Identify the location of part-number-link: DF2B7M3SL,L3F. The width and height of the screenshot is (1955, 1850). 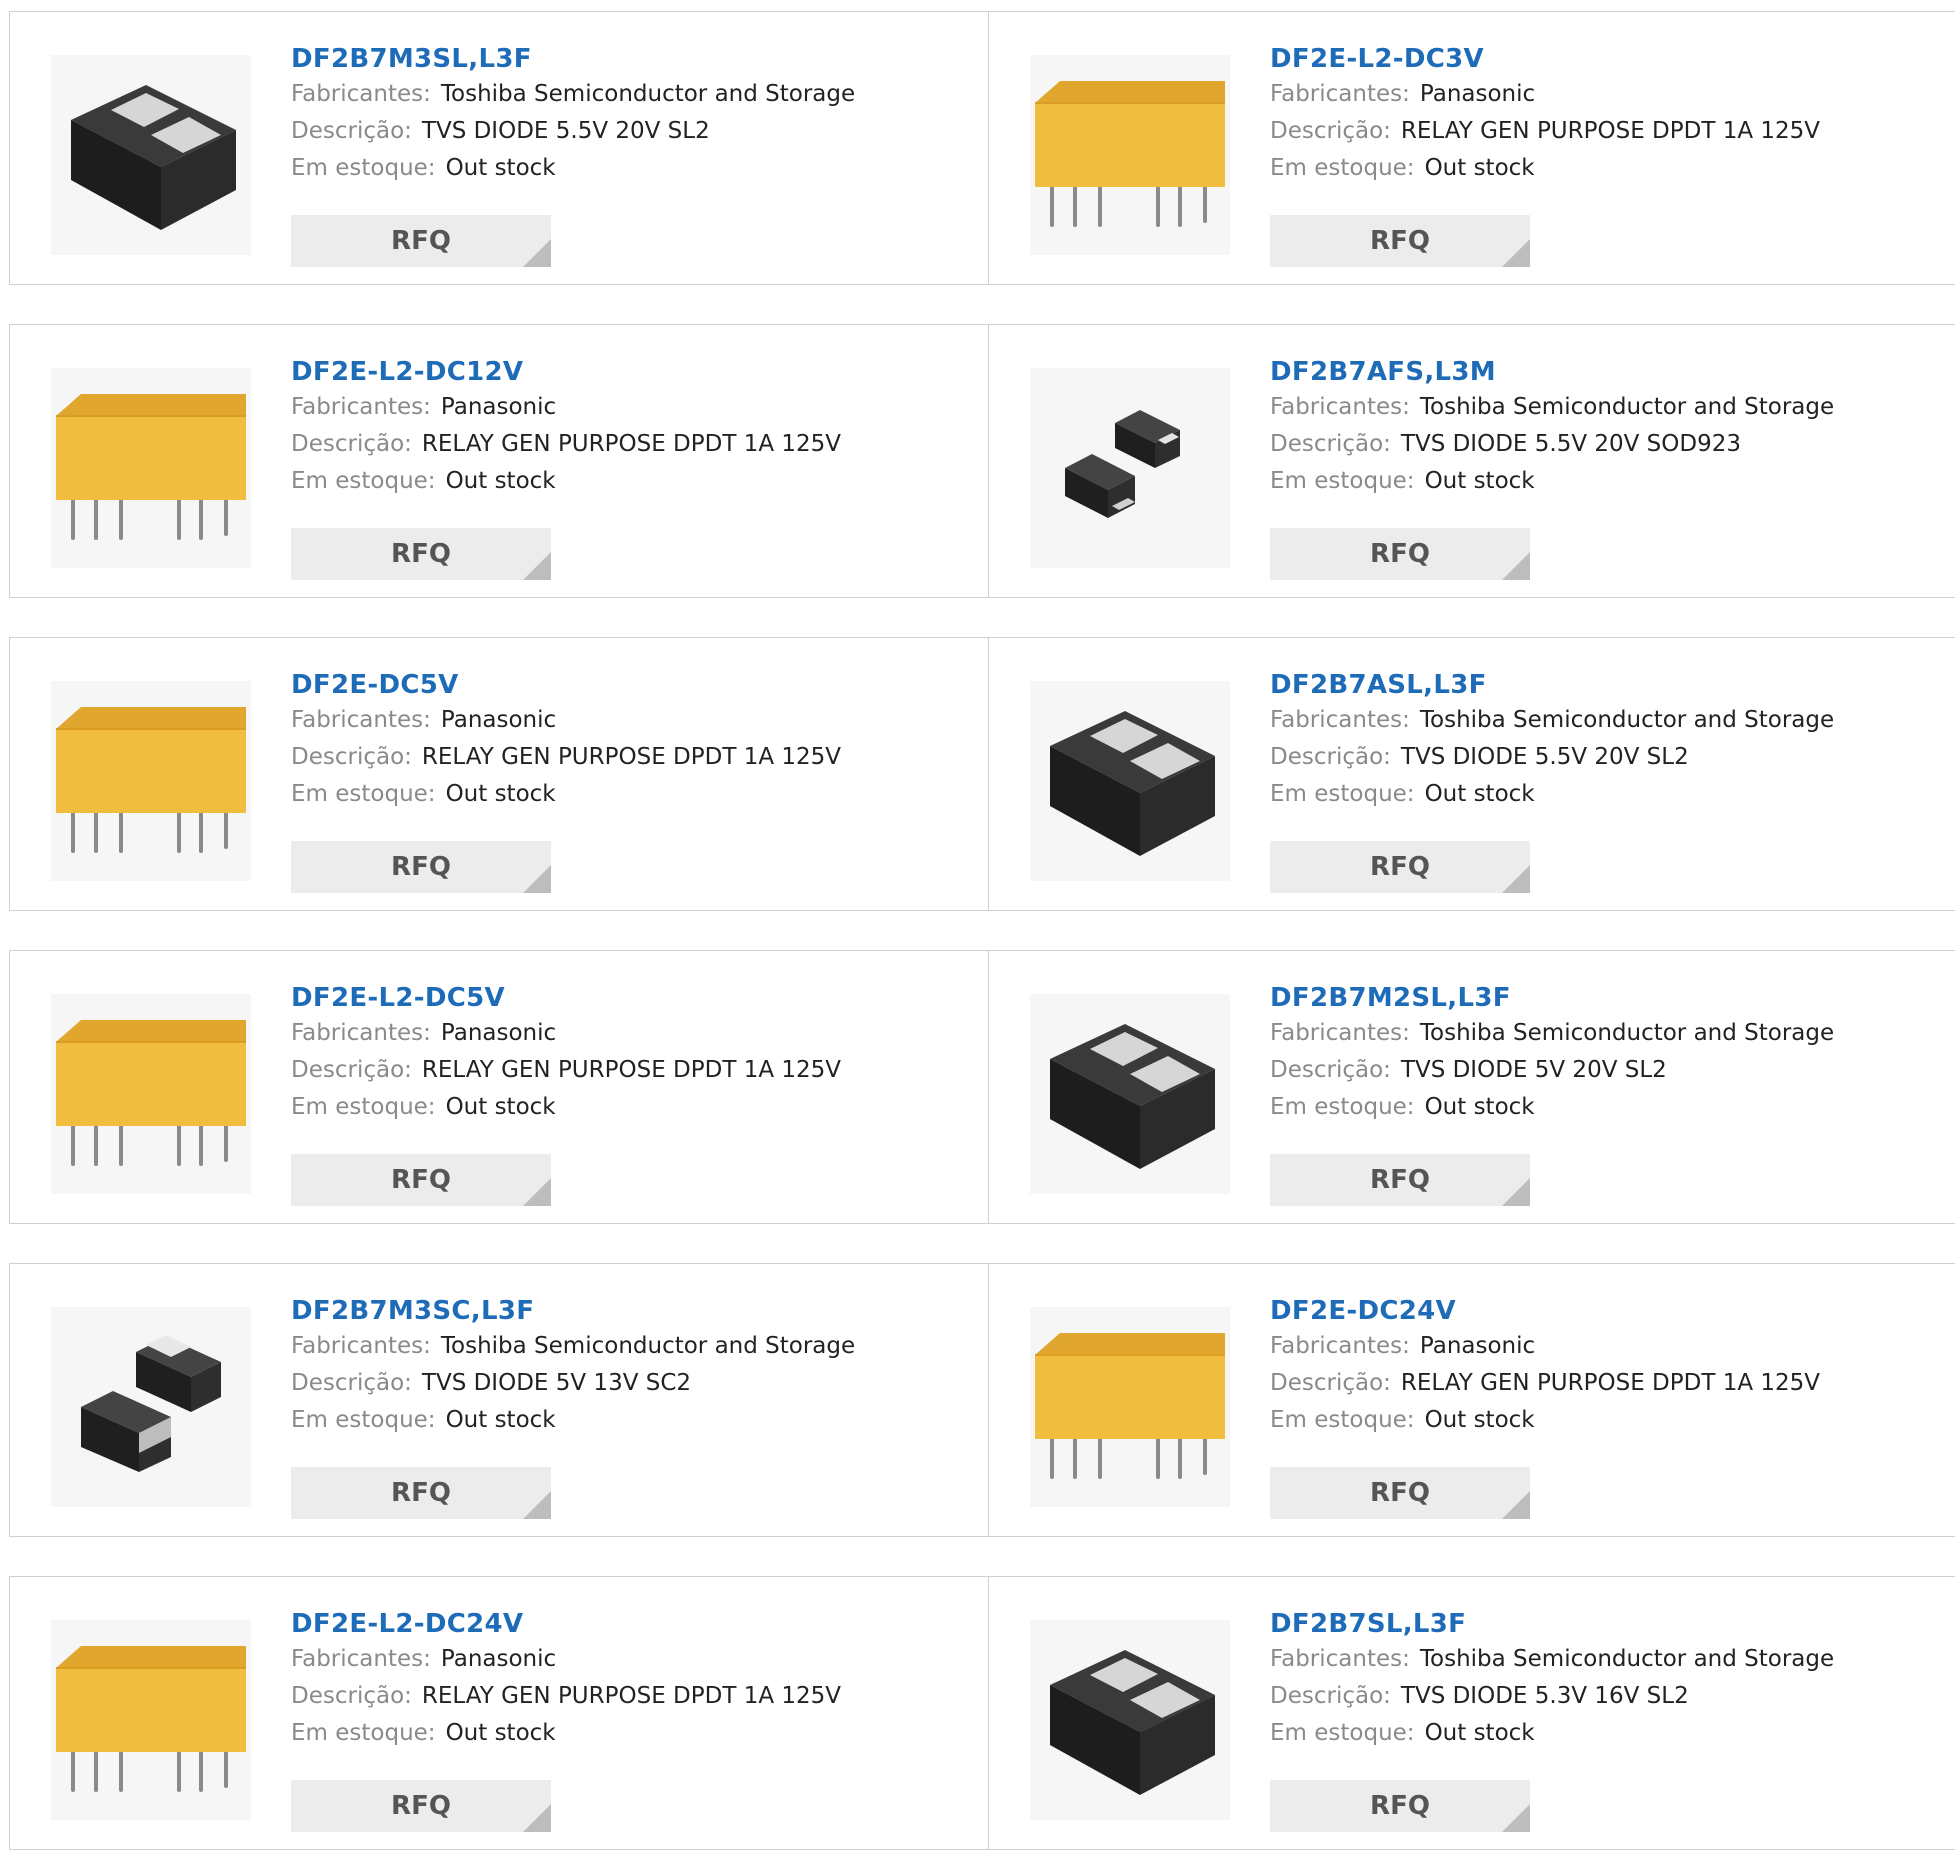
(633, 59).